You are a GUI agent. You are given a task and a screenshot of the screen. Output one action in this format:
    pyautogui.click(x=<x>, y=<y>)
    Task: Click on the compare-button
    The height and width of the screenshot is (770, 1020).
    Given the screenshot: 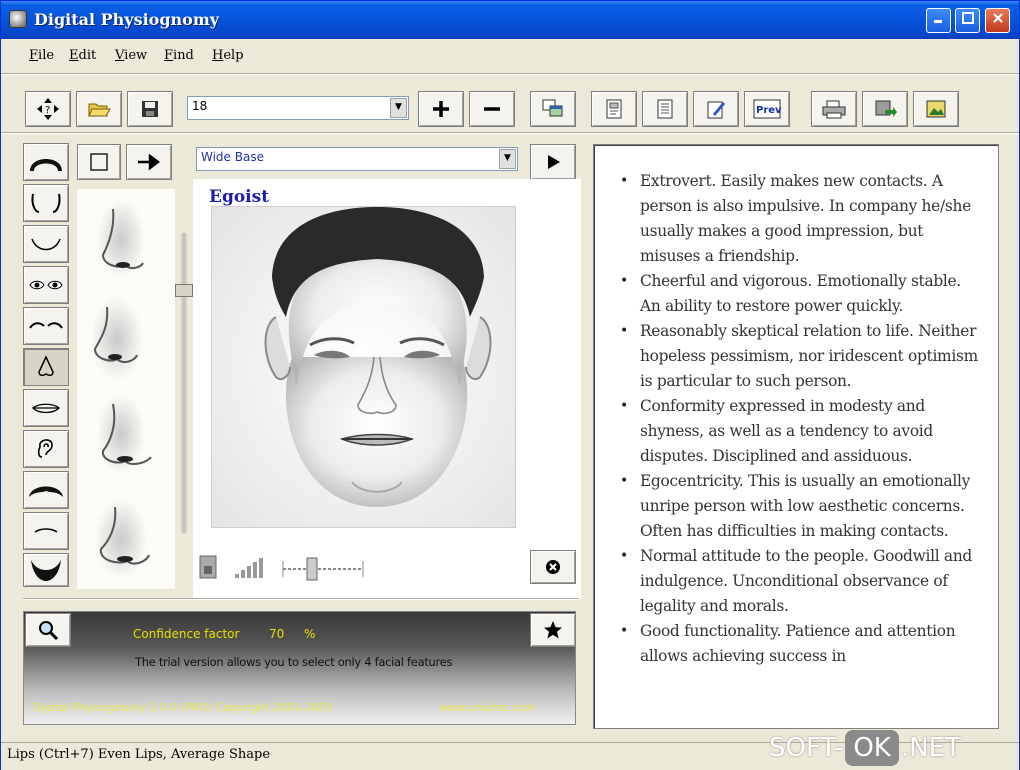 What is the action you would take?
    pyautogui.click(x=553, y=109)
    